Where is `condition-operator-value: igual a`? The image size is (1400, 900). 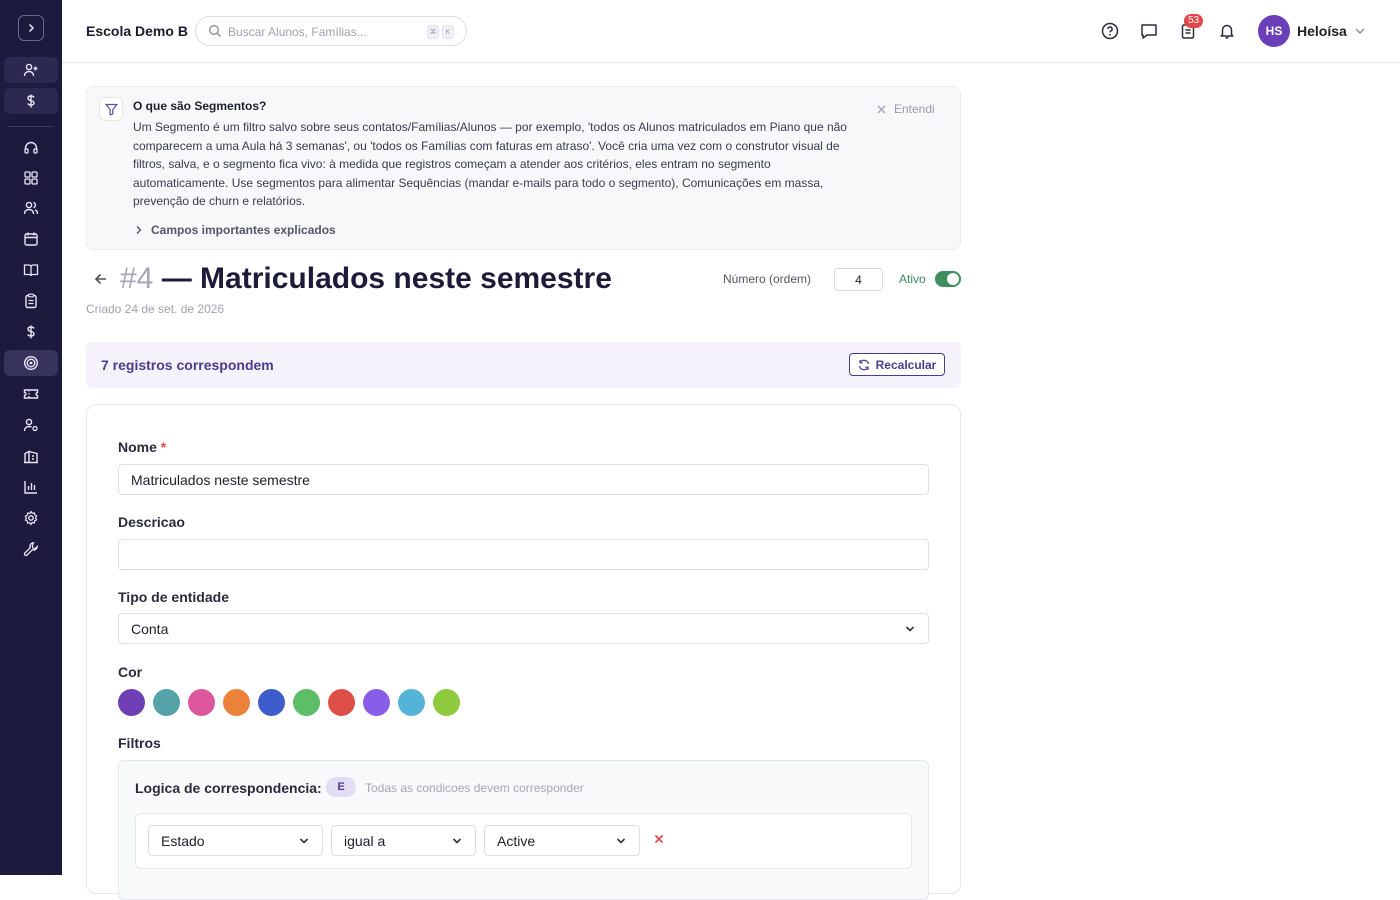 condition-operator-value: igual a is located at coordinates (365, 840).